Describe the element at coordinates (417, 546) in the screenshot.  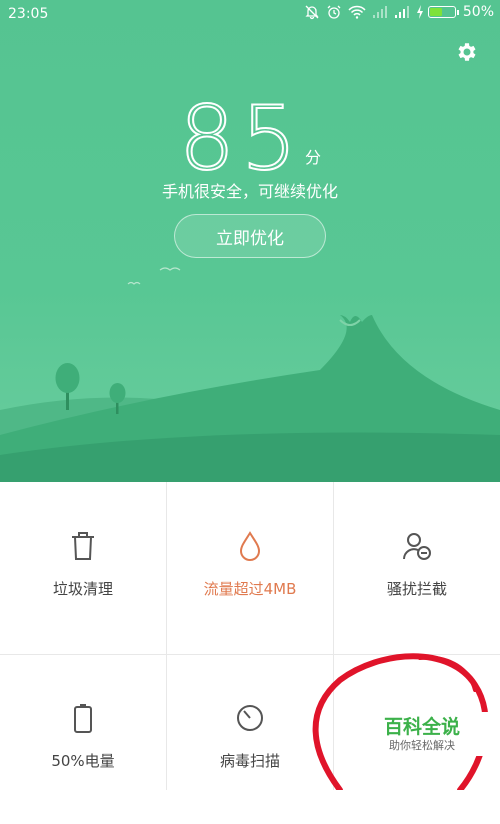
I see `user-block-icon` at that location.